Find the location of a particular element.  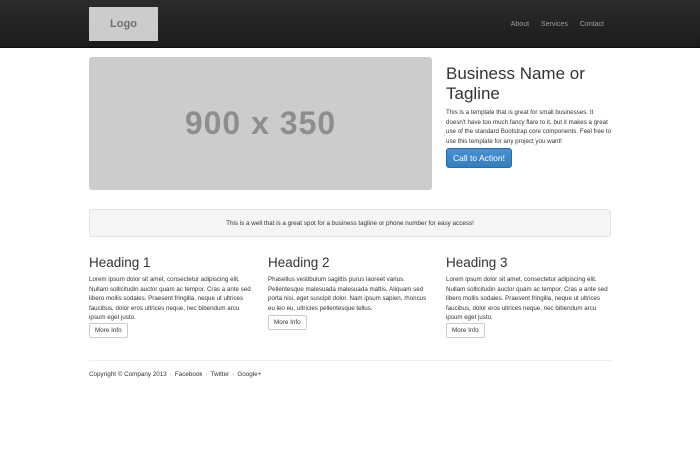

nav-link-services: Services is located at coordinates (554, 24).